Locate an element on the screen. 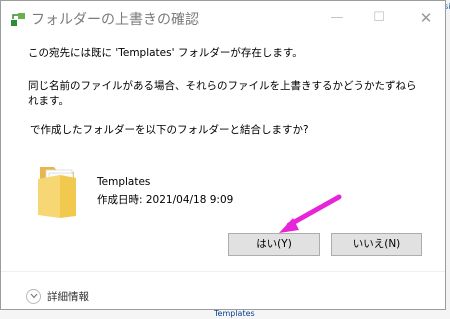  details-toggle: 詳細情報 is located at coordinates (57, 296).